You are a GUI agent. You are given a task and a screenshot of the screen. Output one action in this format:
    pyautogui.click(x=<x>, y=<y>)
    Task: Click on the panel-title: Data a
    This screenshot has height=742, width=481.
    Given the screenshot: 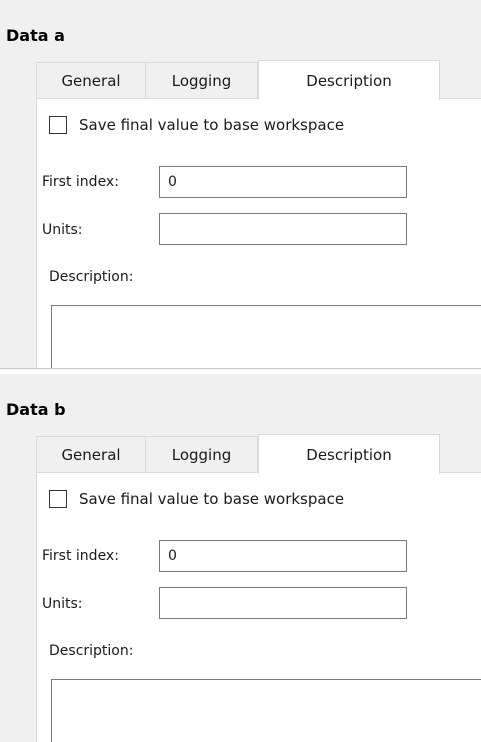 What is the action you would take?
    pyautogui.click(x=35, y=35)
    